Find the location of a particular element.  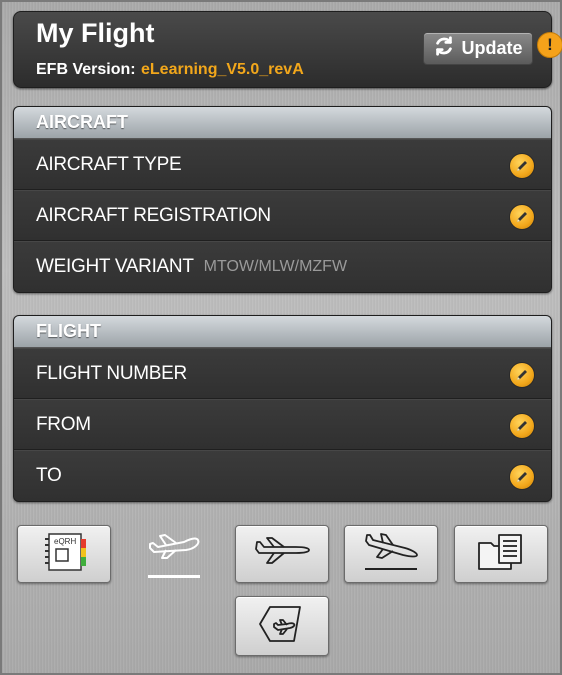

documents-button is located at coordinates (501, 554).